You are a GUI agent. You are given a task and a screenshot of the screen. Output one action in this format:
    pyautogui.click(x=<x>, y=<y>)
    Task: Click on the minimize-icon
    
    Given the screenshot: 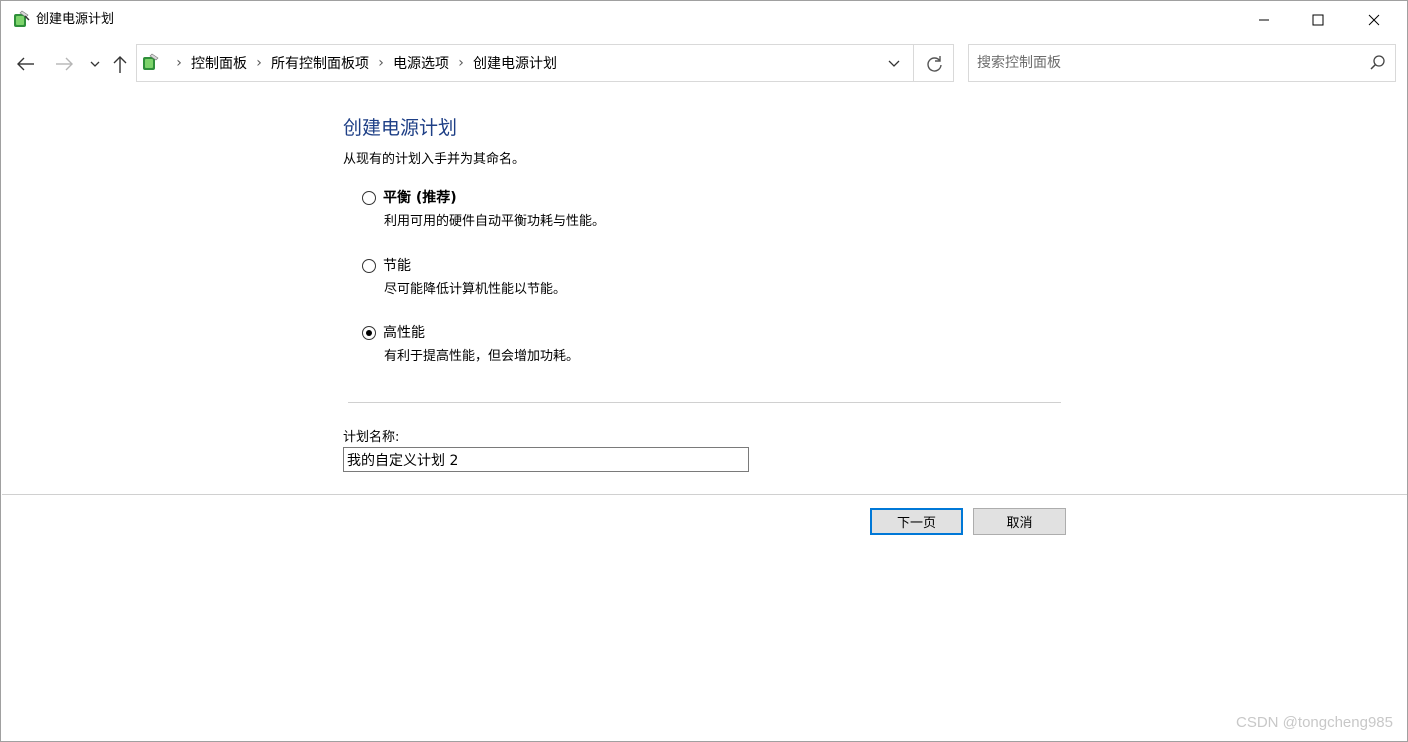 What is the action you would take?
    pyautogui.click(x=1264, y=20)
    